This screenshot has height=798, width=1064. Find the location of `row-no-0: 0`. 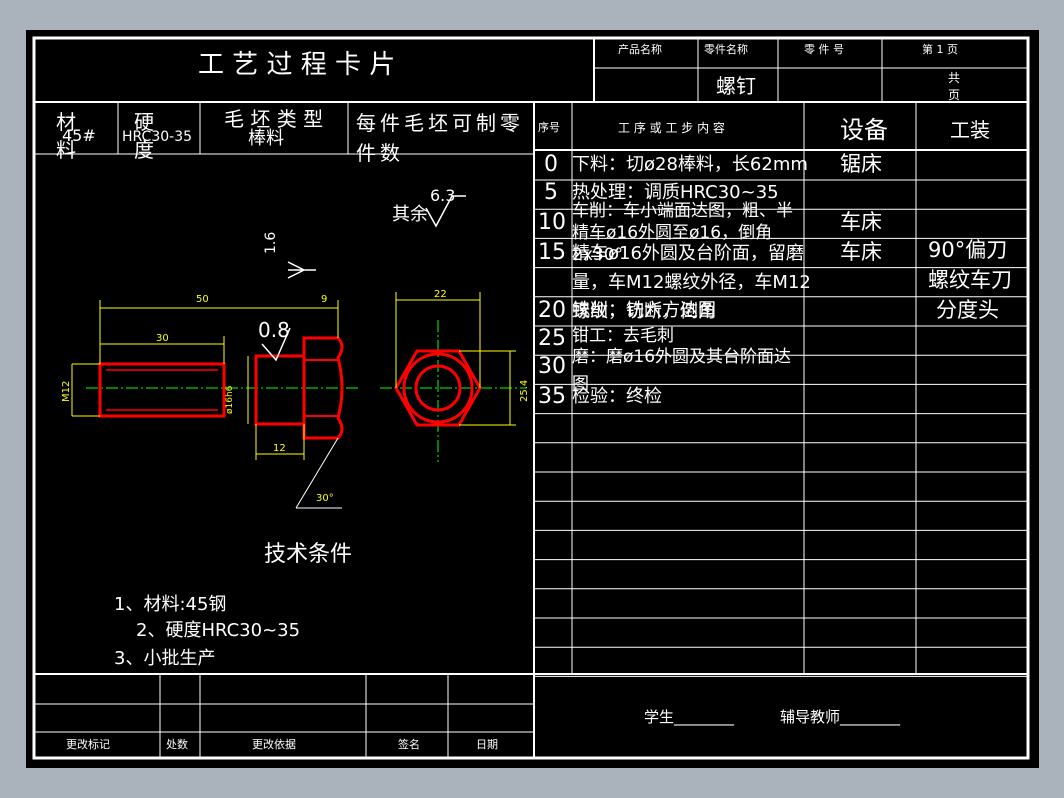

row-no-0: 0 is located at coordinates (551, 164).